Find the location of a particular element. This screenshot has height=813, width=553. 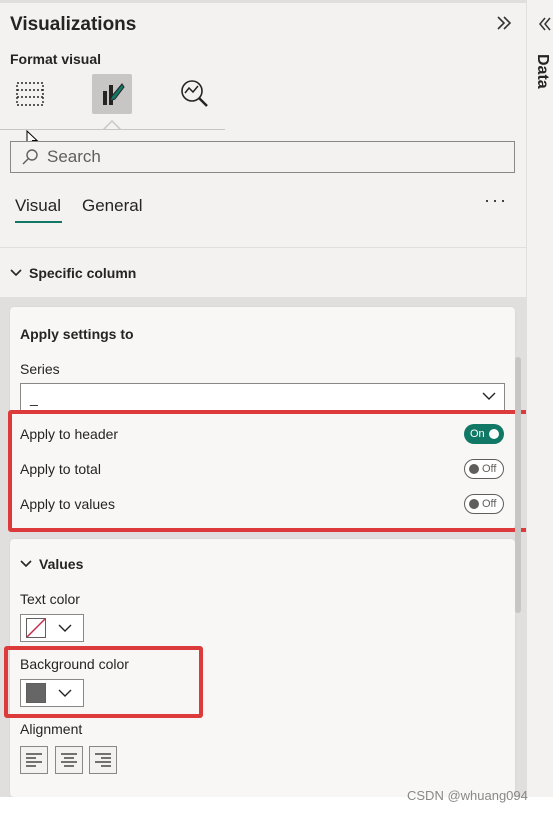

double-chevron-left-icon is located at coordinates (545, 24).